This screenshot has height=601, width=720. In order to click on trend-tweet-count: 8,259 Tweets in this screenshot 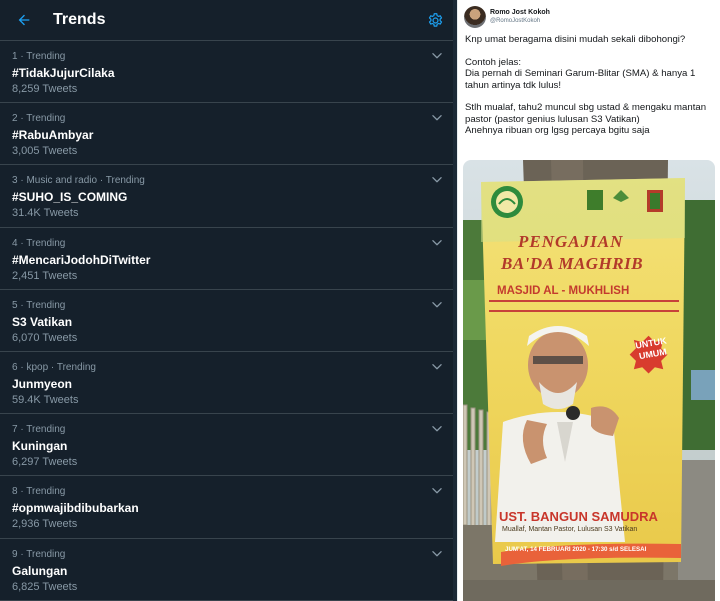, I will do `click(45, 89)`.